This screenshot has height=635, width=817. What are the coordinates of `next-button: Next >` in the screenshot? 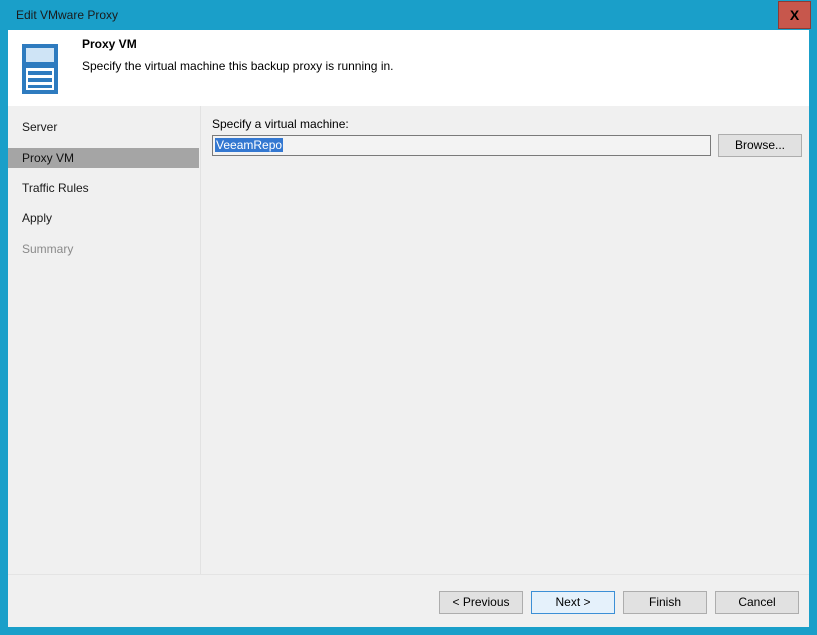 It's located at (573, 602).